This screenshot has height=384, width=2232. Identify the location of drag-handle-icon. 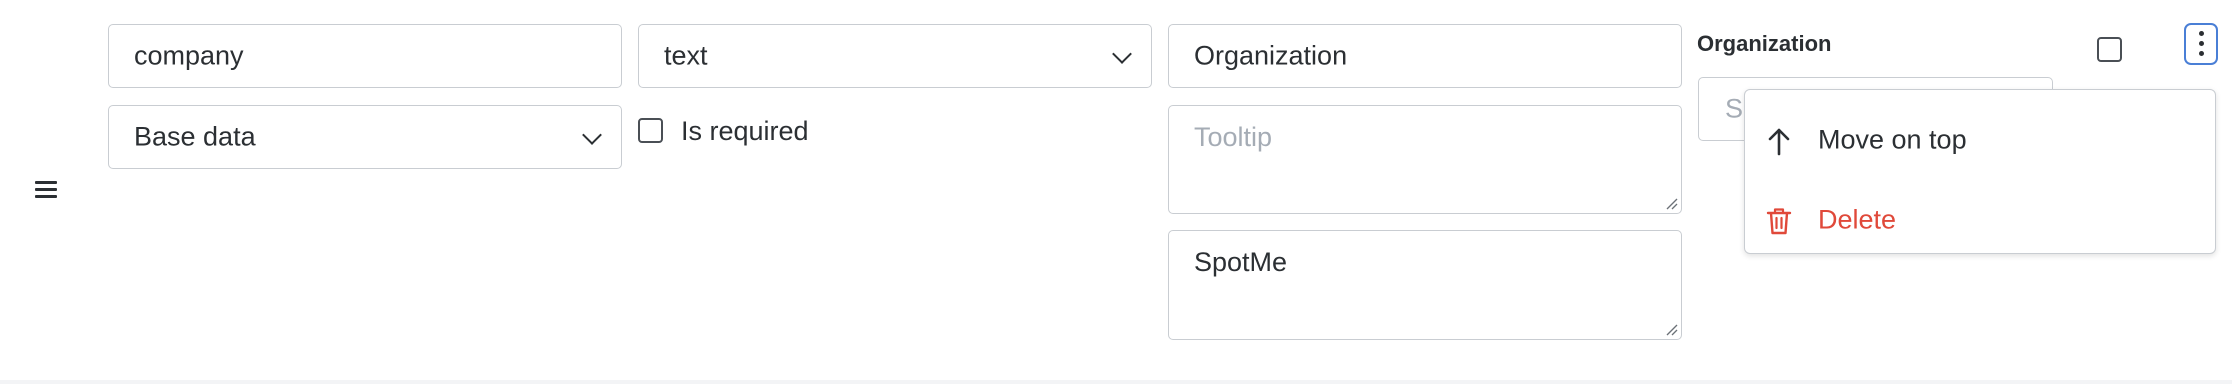
(46, 190).